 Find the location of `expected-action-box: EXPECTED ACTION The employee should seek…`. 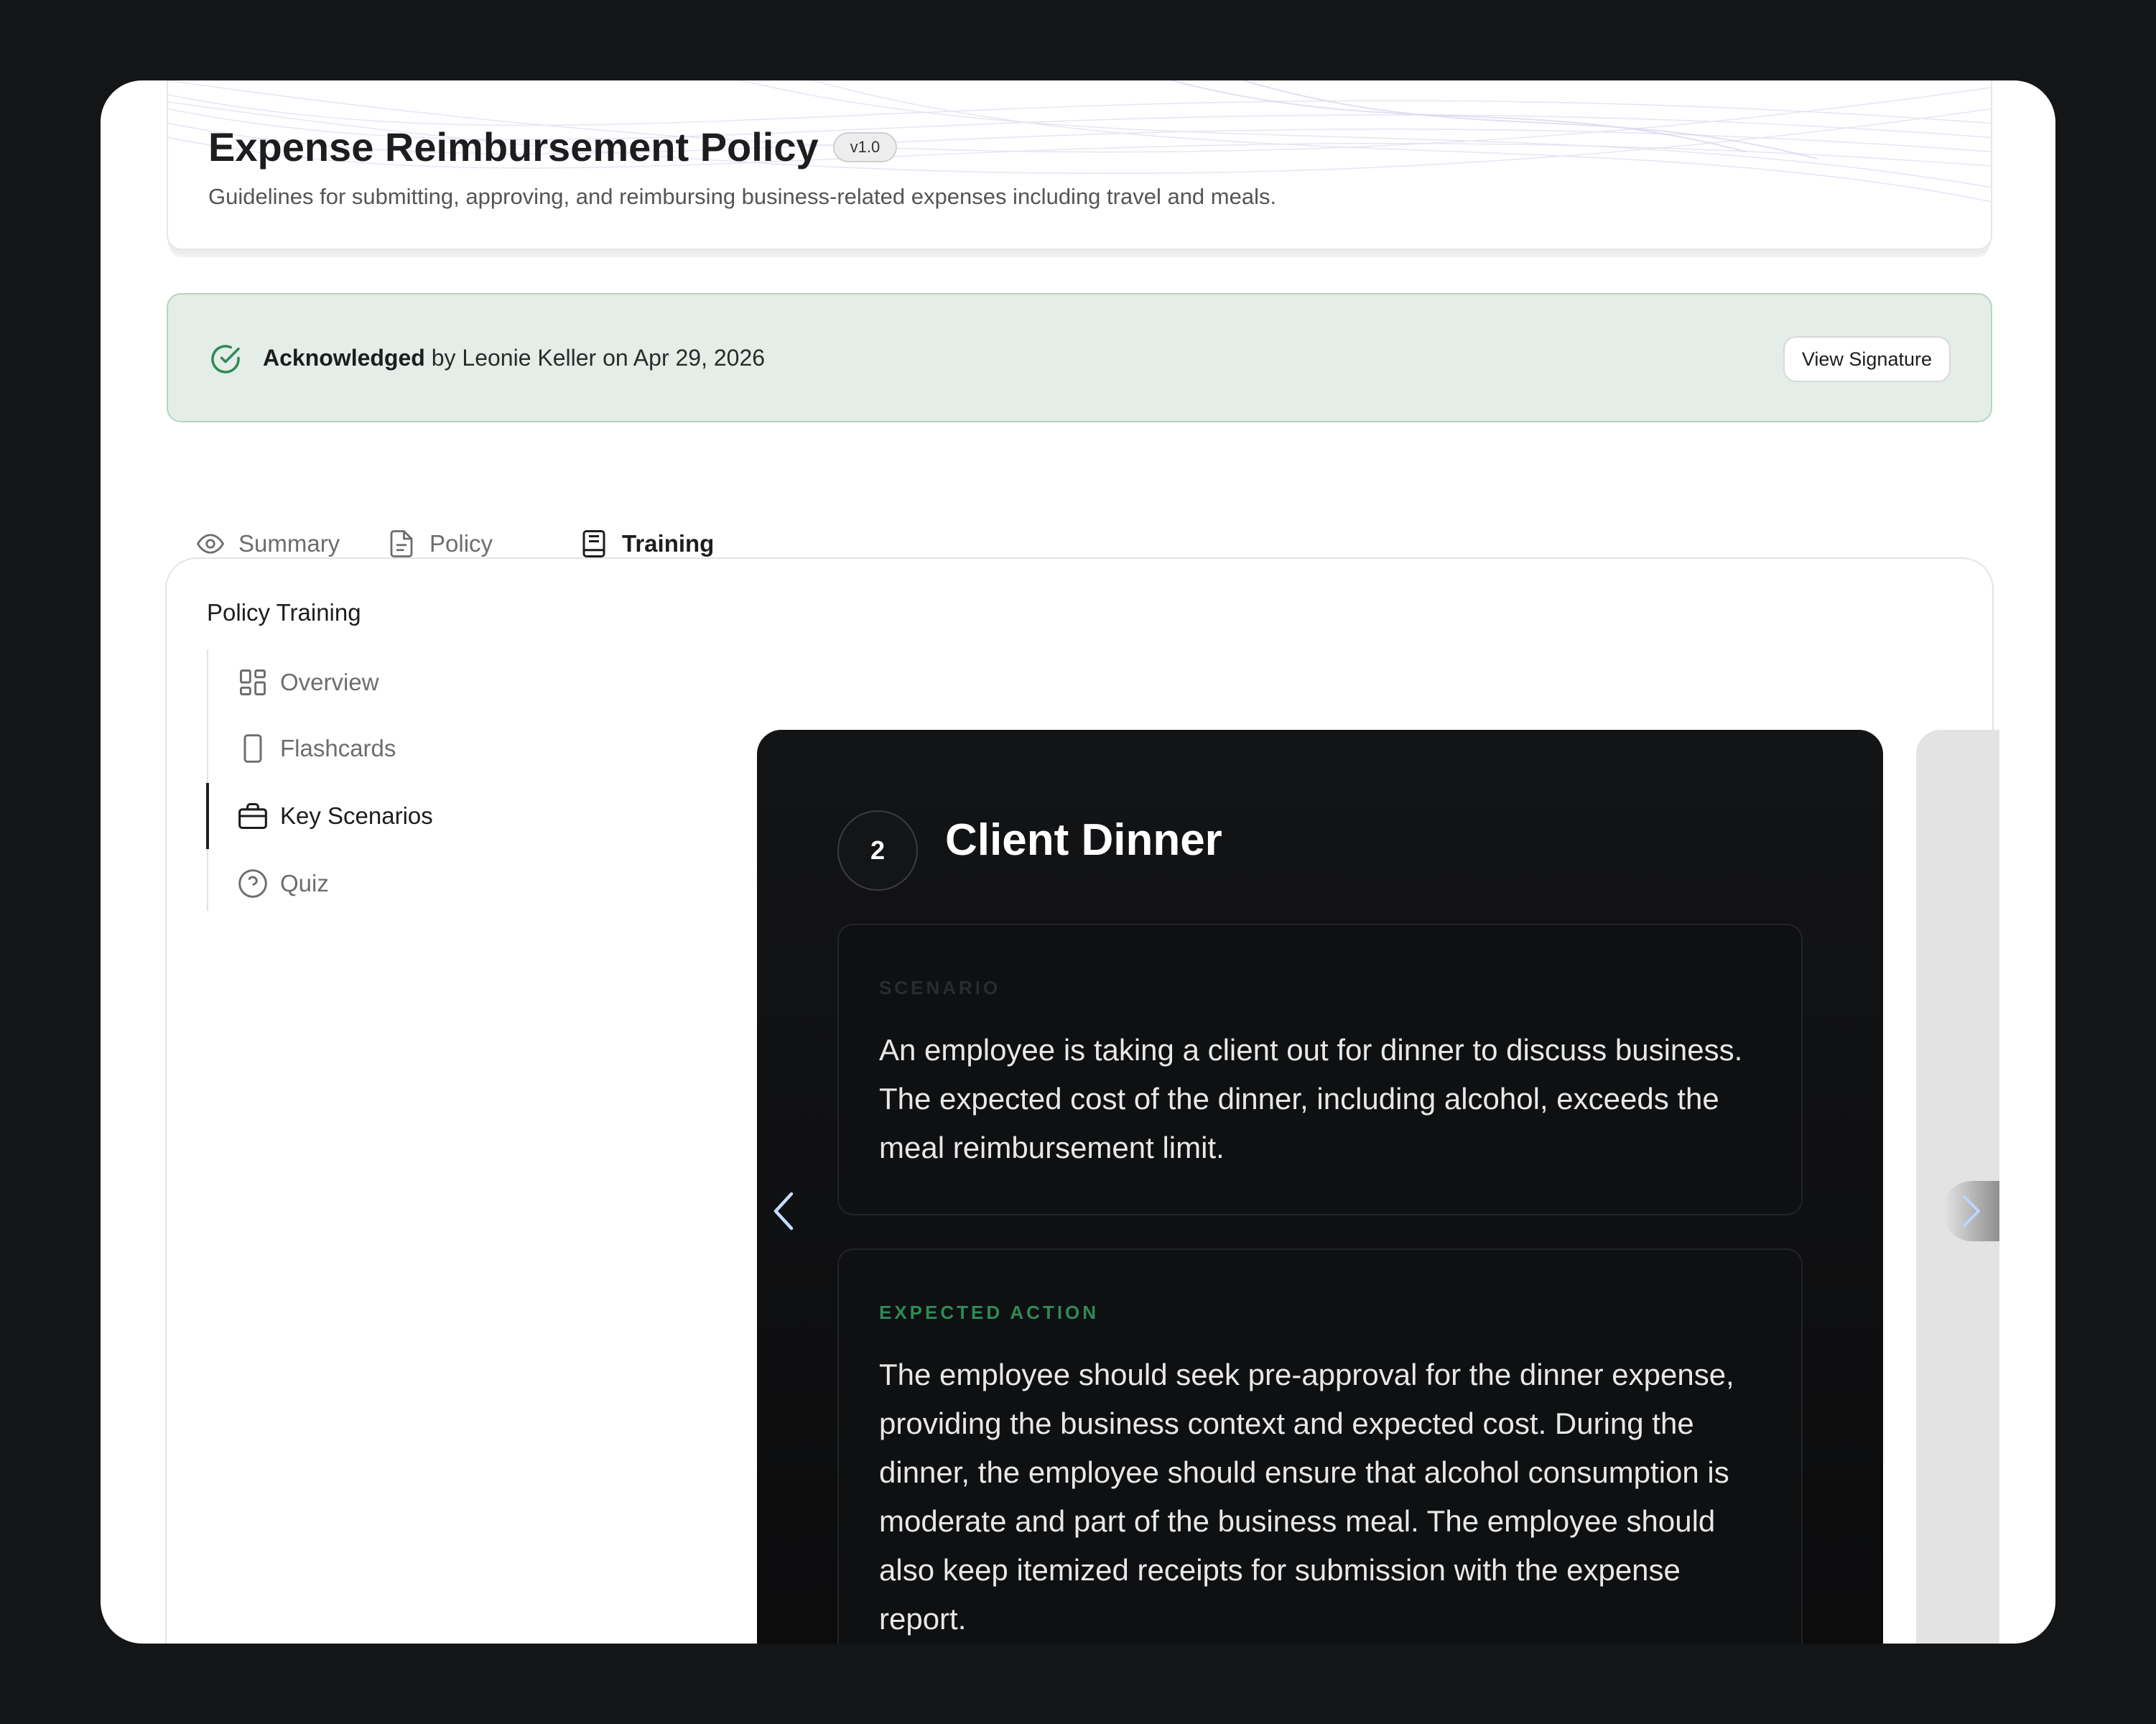

expected-action-box: EXPECTED ACTION The employee should seek… is located at coordinates (1320, 1446).